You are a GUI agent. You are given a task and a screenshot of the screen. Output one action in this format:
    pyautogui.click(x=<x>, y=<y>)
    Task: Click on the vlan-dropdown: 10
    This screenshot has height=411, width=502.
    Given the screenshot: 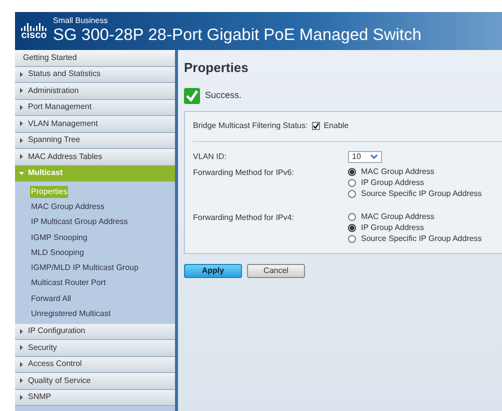 What is the action you would take?
    pyautogui.click(x=365, y=156)
    